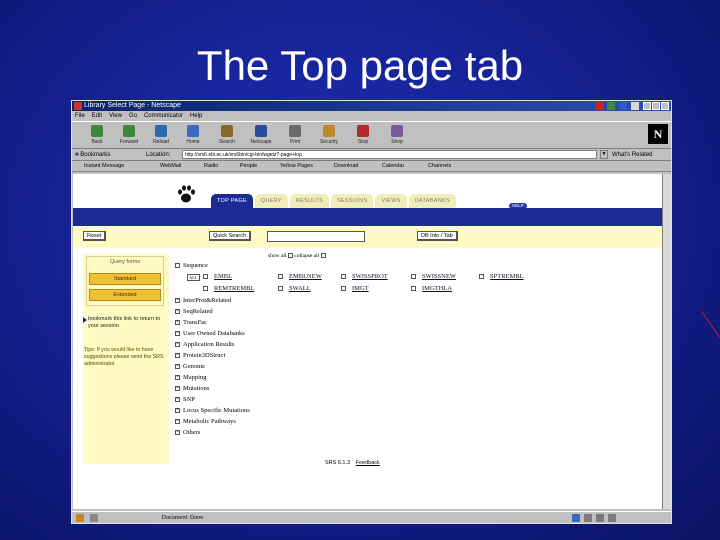  What do you see at coordinates (355, 288) in the screenshot?
I see `db-imgt: IMGT` at bounding box center [355, 288].